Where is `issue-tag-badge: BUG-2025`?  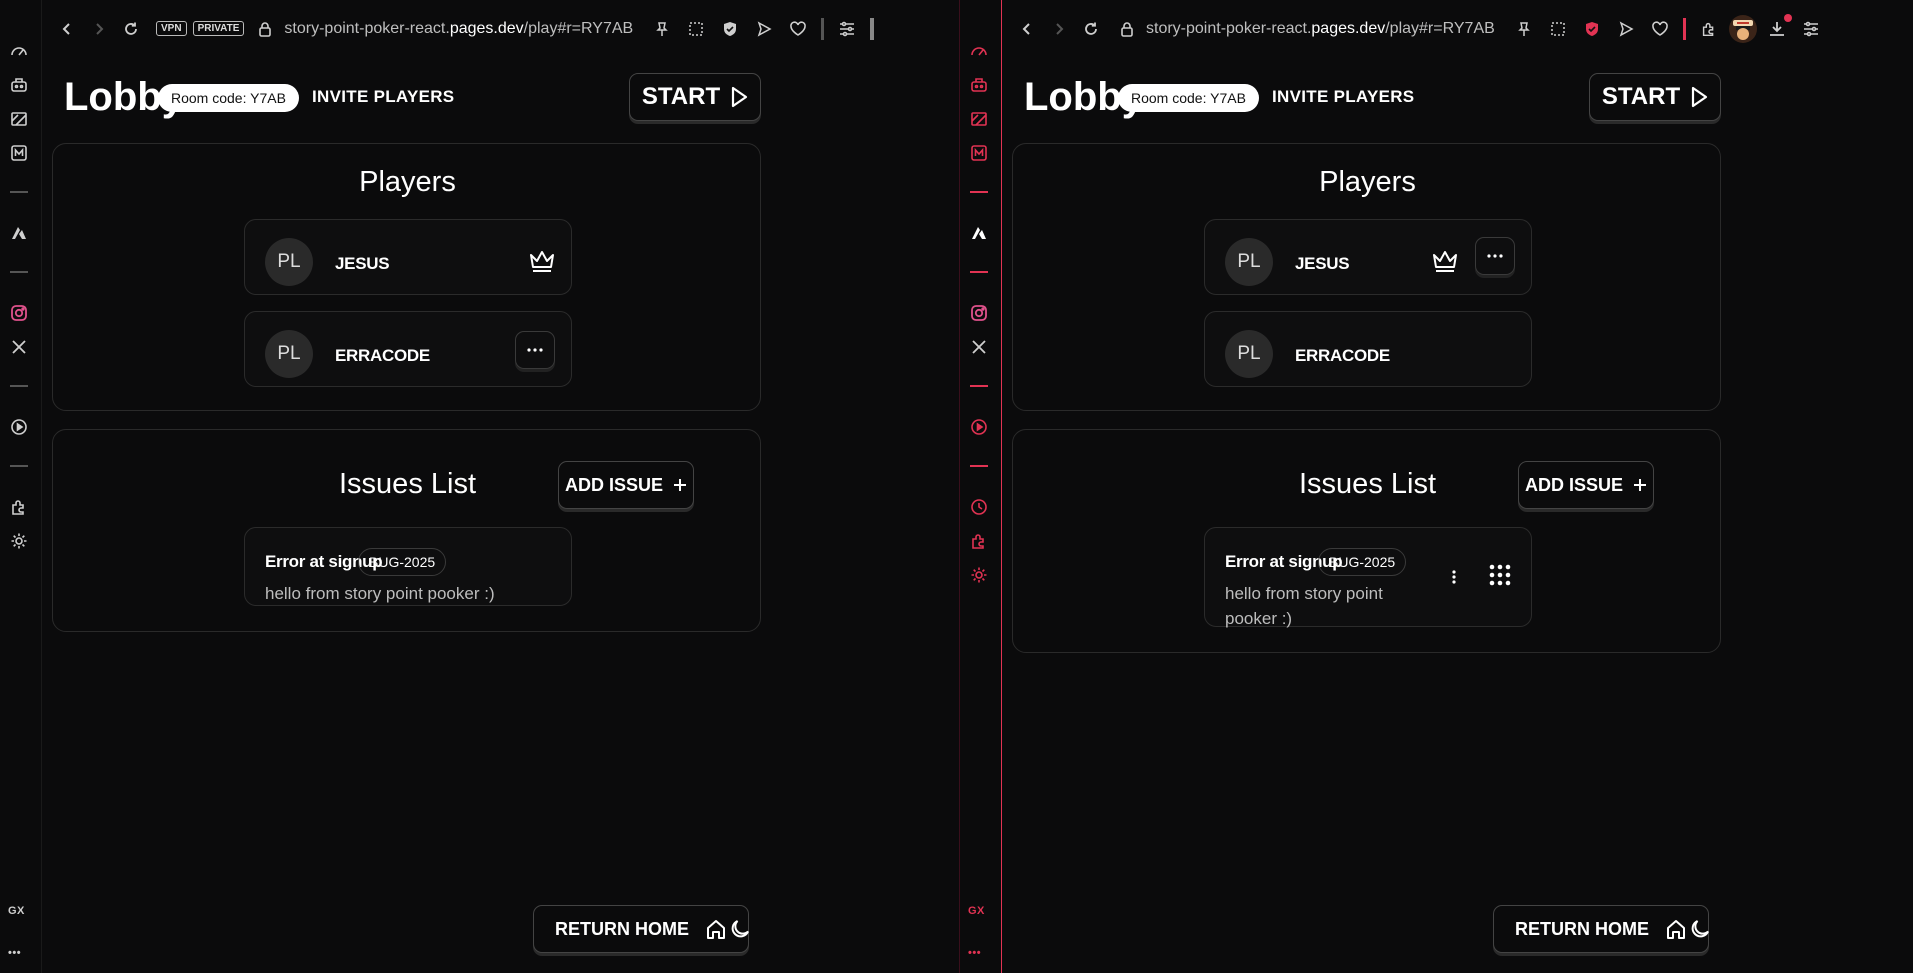
issue-tag-badge: BUG-2025 is located at coordinates (1362, 562).